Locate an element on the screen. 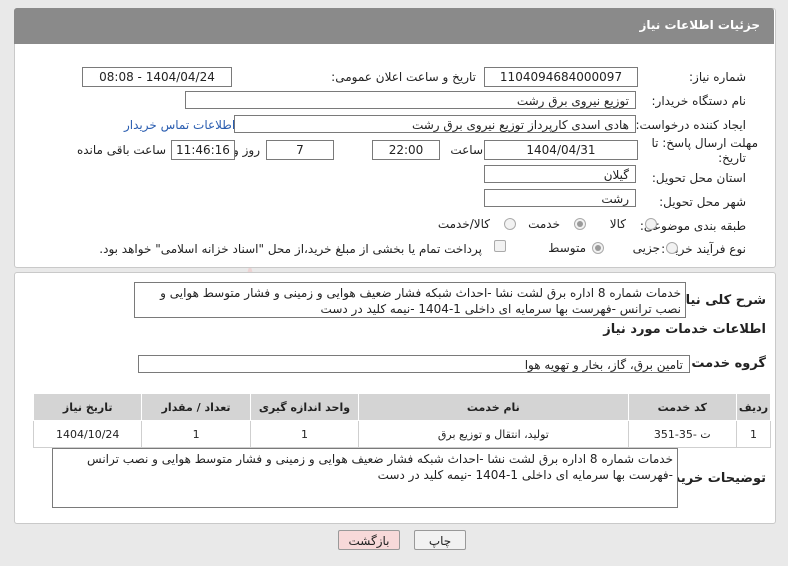 This screenshot has width=788, height=566. process-option-medium: متوسط is located at coordinates (567, 248).